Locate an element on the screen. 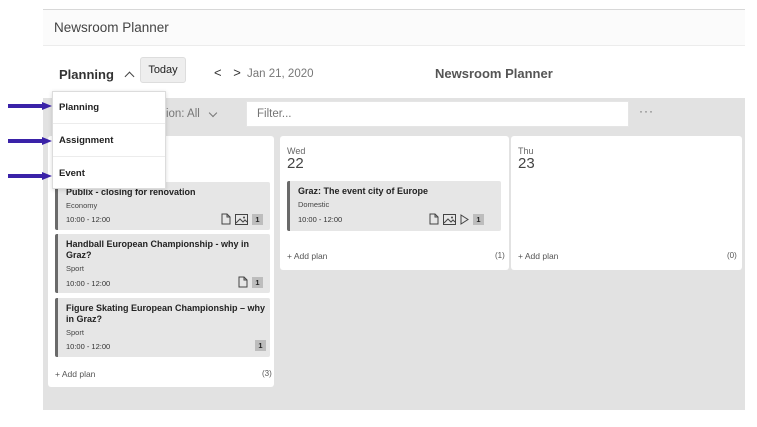 The width and height of the screenshot is (757, 427). menu-item-assignment: Assignment is located at coordinates (109, 141).